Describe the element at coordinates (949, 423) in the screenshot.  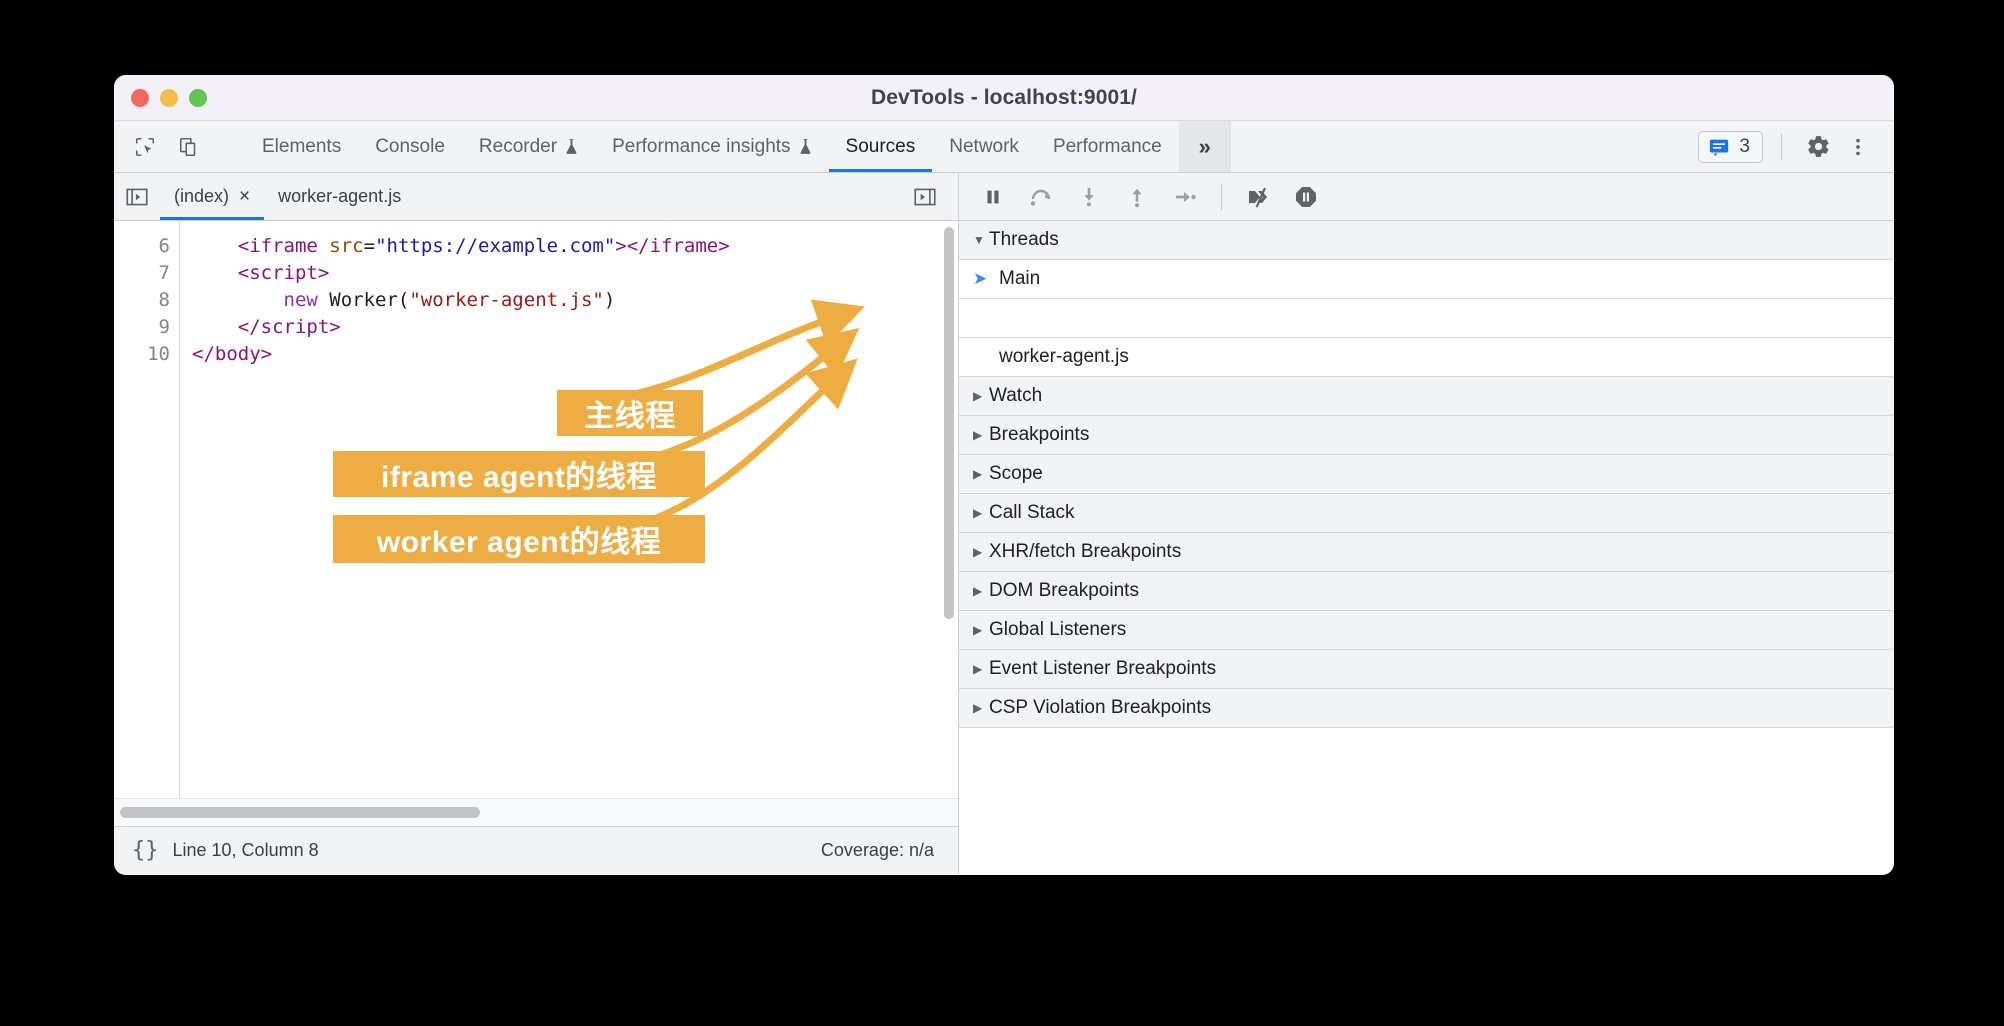
I see `editor-vertical-scrollbar` at that location.